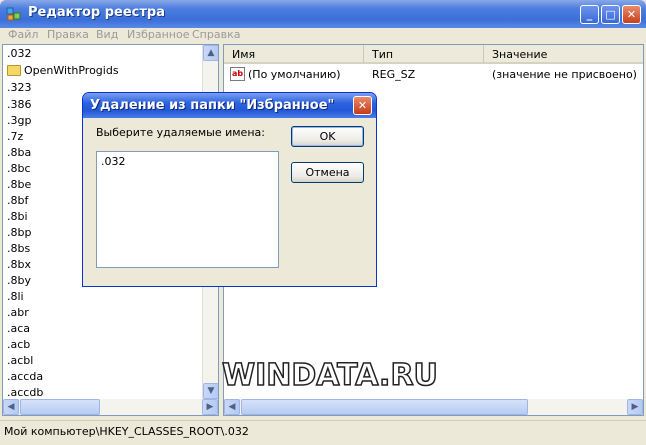 This screenshot has height=445, width=646. Describe the element at coordinates (19, 54) in the screenshot. I see `tree-item: .032` at that location.